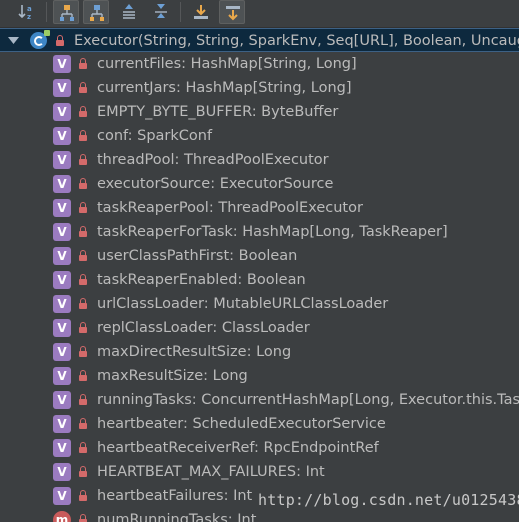 This screenshot has width=519, height=522. I want to click on expand-all-icon, so click(129, 11).